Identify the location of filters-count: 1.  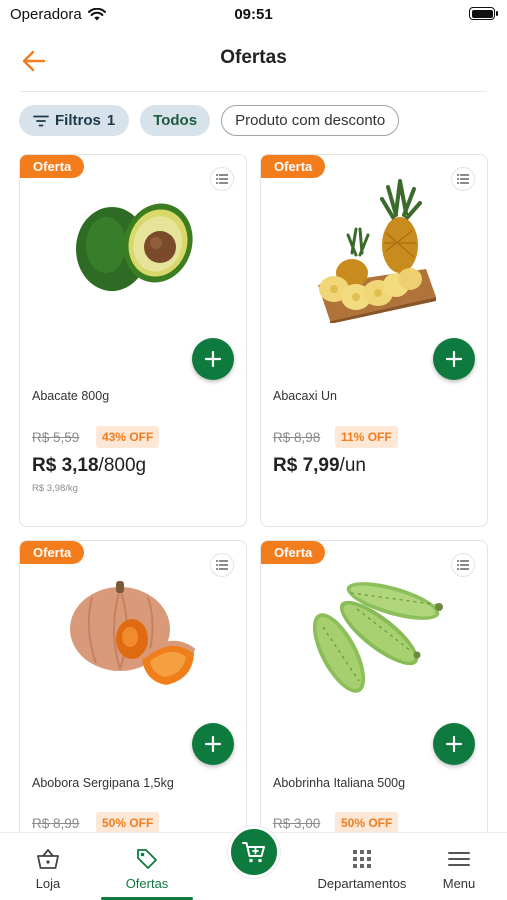
(111, 120).